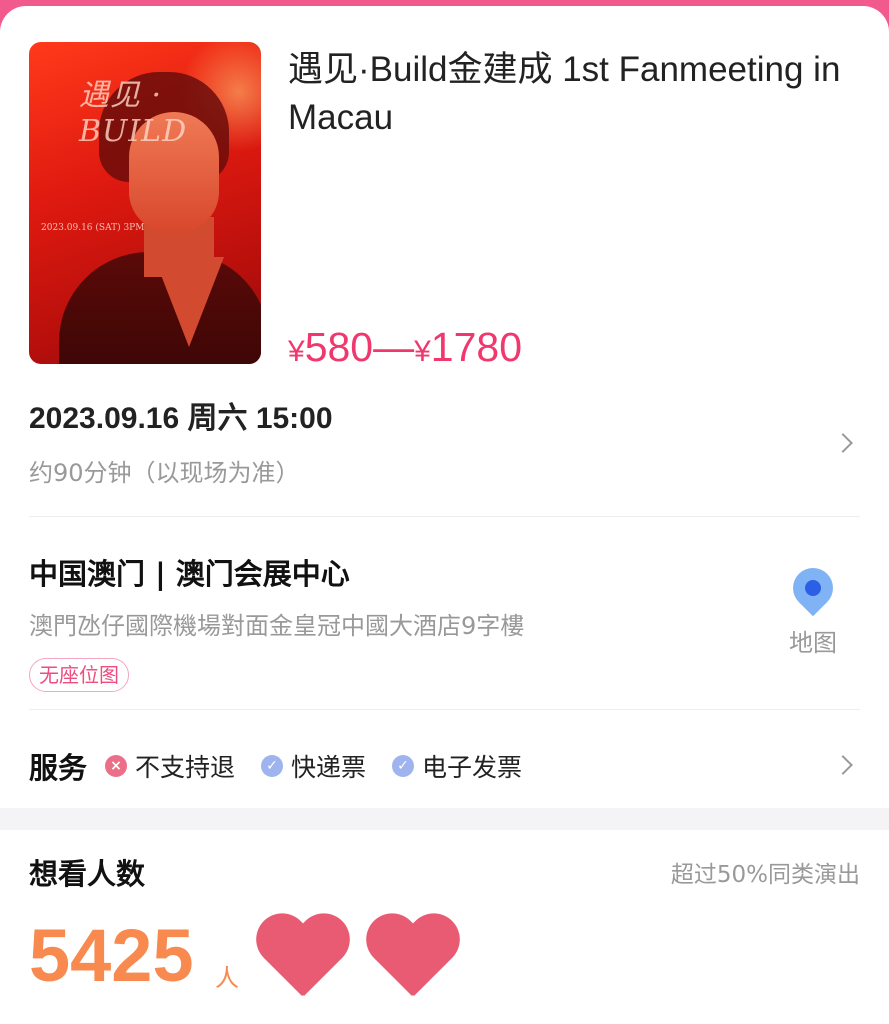 The image size is (889, 1024). I want to click on interest-title: 想看人数, so click(87, 874).